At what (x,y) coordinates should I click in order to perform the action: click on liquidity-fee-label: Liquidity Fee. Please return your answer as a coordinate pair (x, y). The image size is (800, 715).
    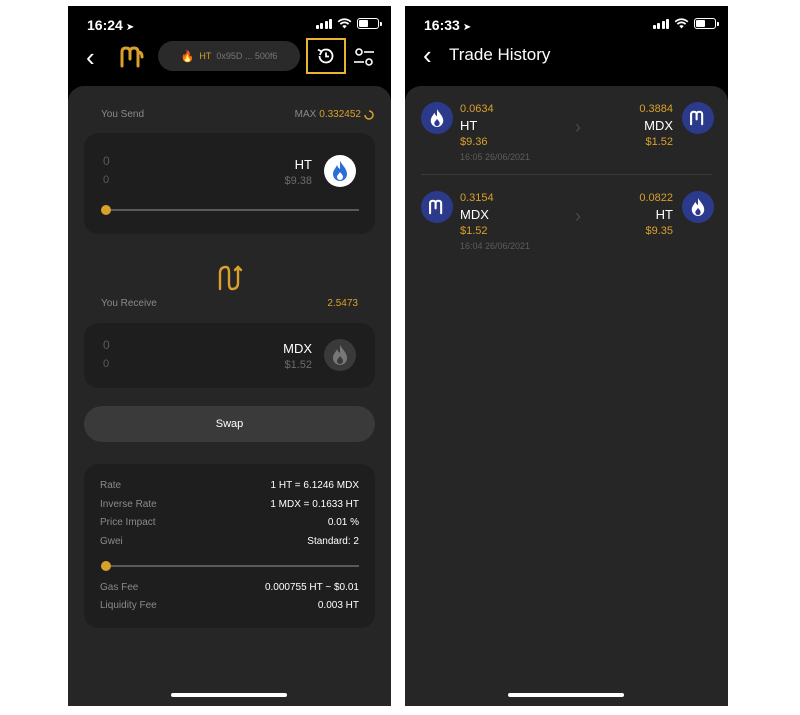
    Looking at the image, I should click on (128, 605).